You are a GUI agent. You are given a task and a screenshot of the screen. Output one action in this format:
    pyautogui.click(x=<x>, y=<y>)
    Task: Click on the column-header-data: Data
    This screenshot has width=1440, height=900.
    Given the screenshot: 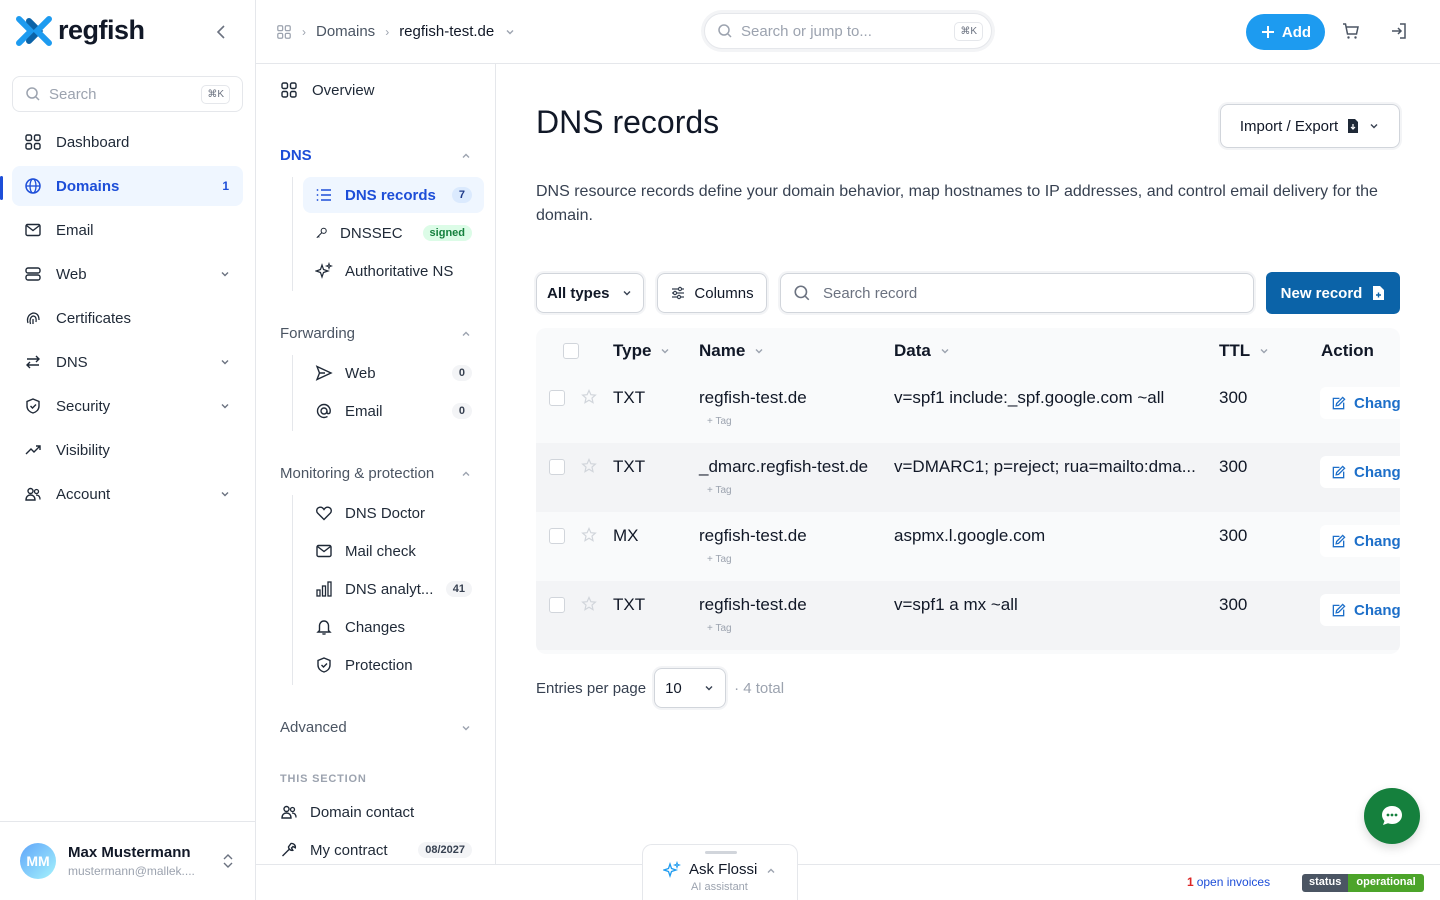 What is the action you would take?
    pyautogui.click(x=922, y=351)
    